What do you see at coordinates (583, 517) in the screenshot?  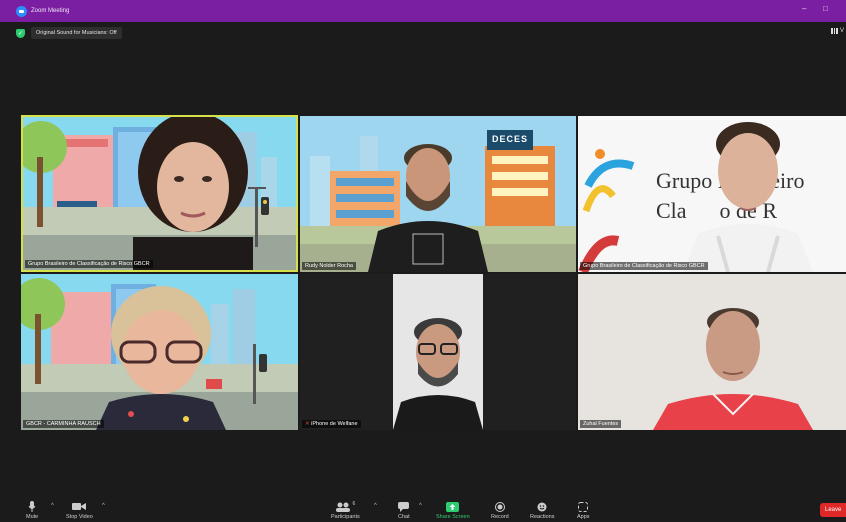 I see `apps-label: Apps` at bounding box center [583, 517].